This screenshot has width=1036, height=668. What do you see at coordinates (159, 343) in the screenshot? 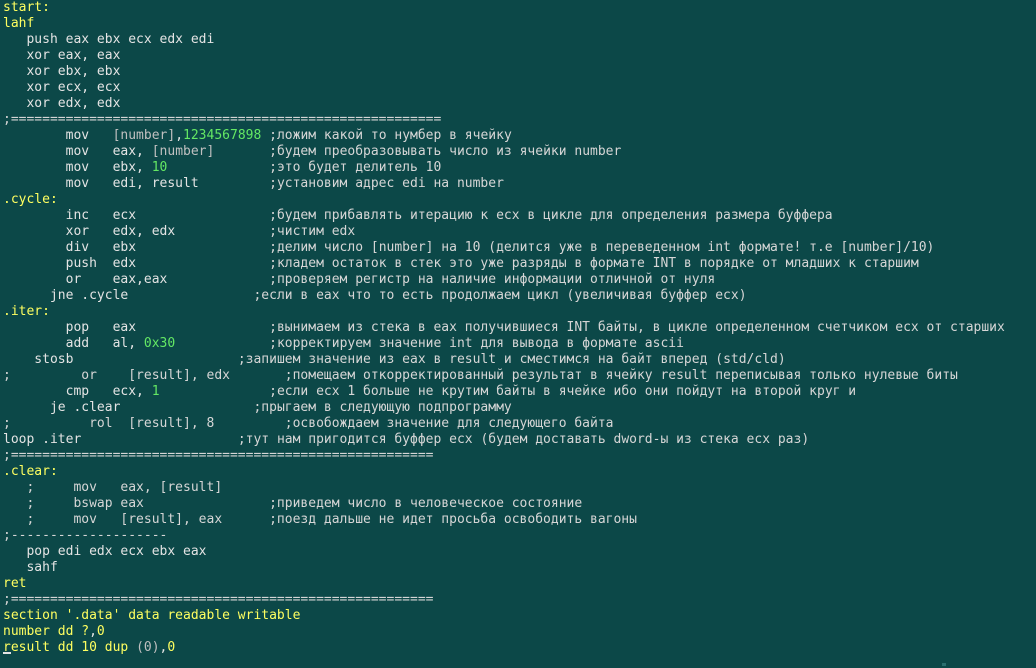
I see `code-number: 0x30` at bounding box center [159, 343].